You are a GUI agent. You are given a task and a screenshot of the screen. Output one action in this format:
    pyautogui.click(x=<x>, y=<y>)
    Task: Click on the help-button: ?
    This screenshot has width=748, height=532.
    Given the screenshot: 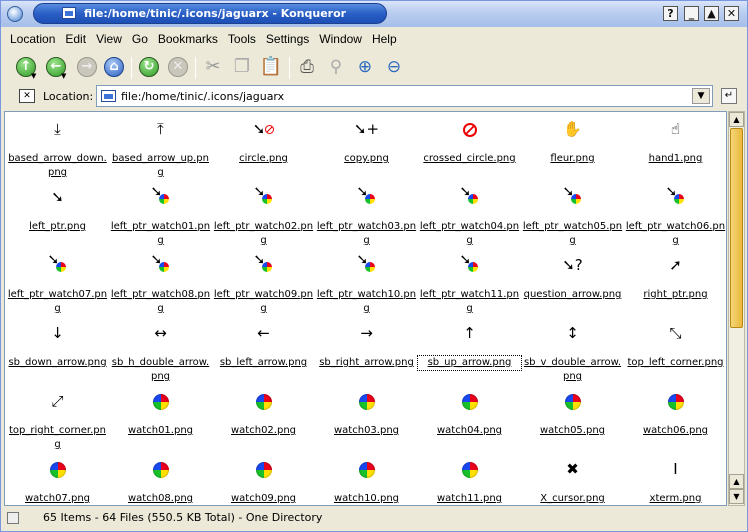 What is the action you would take?
    pyautogui.click(x=670, y=13)
    